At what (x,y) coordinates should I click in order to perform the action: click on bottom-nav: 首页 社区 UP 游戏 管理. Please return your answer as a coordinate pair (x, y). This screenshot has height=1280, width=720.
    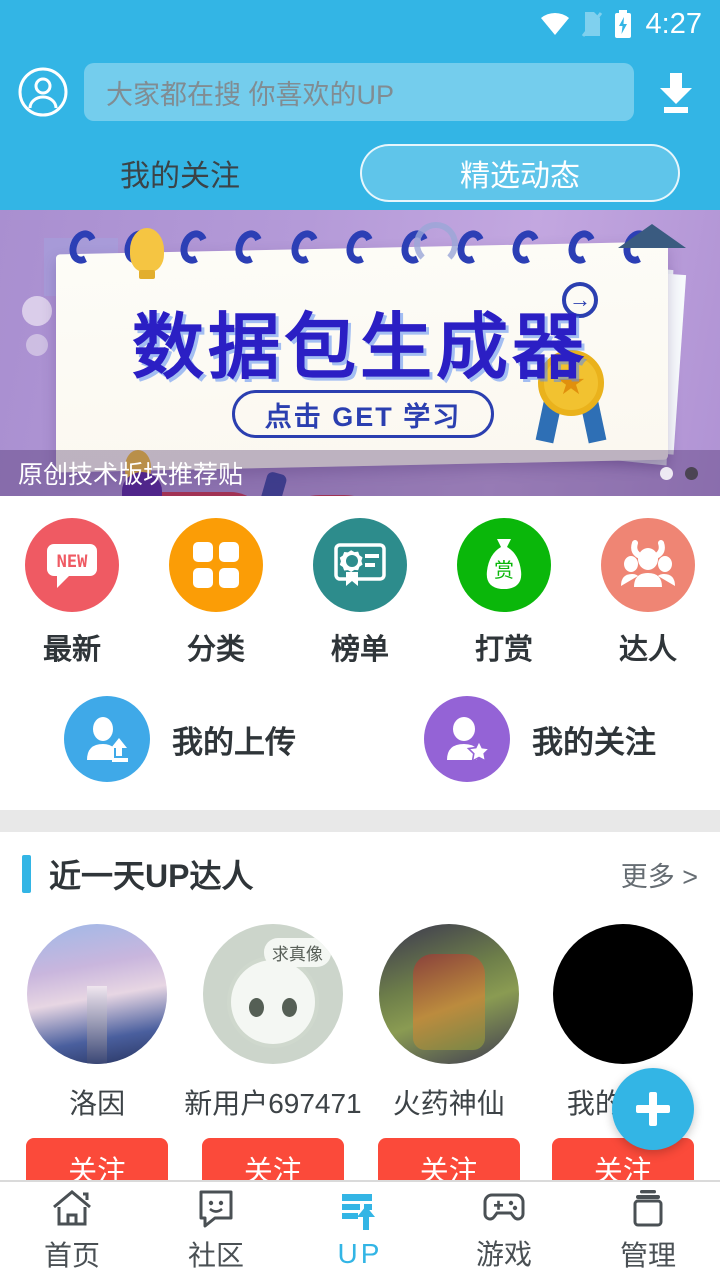
    Looking at the image, I should click on (360, 1230).